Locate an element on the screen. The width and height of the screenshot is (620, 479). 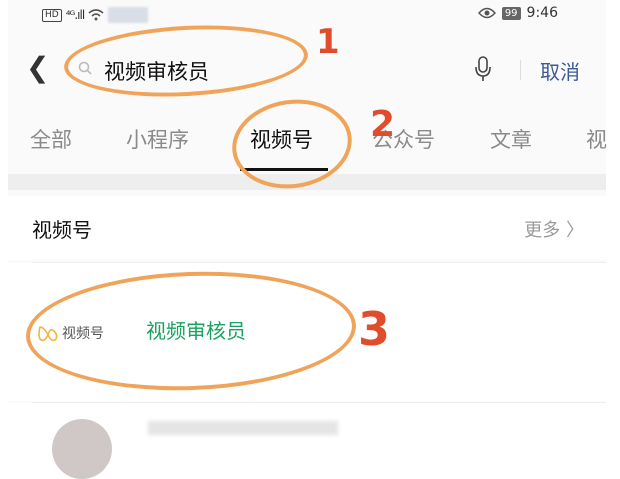
status-right: 99 9:46 is located at coordinates (517, 13).